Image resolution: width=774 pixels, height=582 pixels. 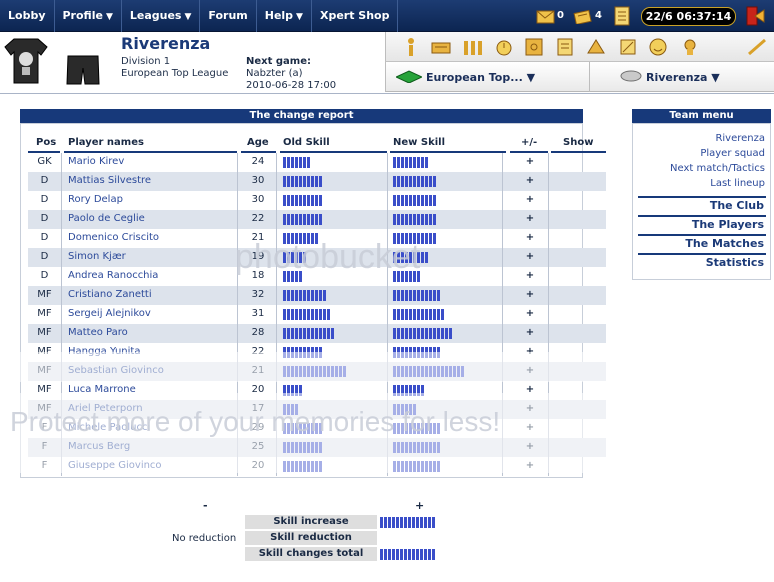 What do you see at coordinates (411, 47) in the screenshot?
I see `manager-icon` at bounding box center [411, 47].